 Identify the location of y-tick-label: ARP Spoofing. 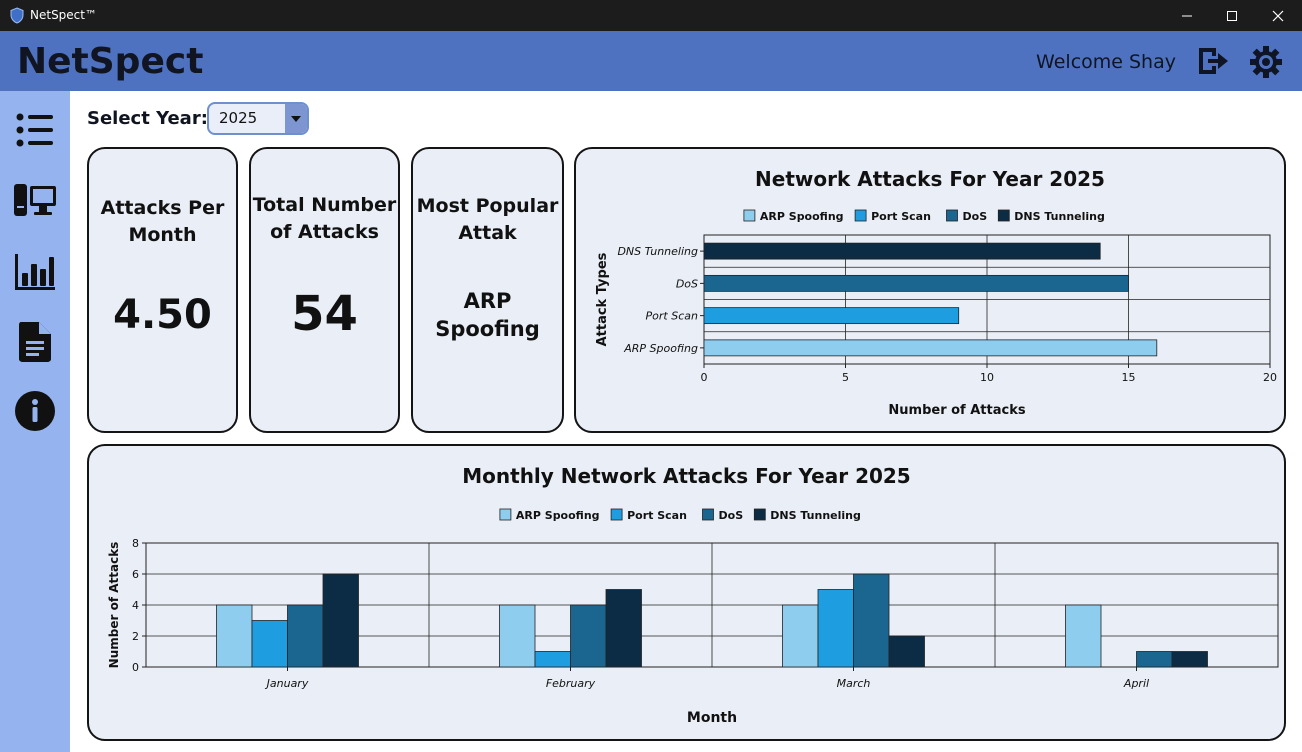
(660, 348).